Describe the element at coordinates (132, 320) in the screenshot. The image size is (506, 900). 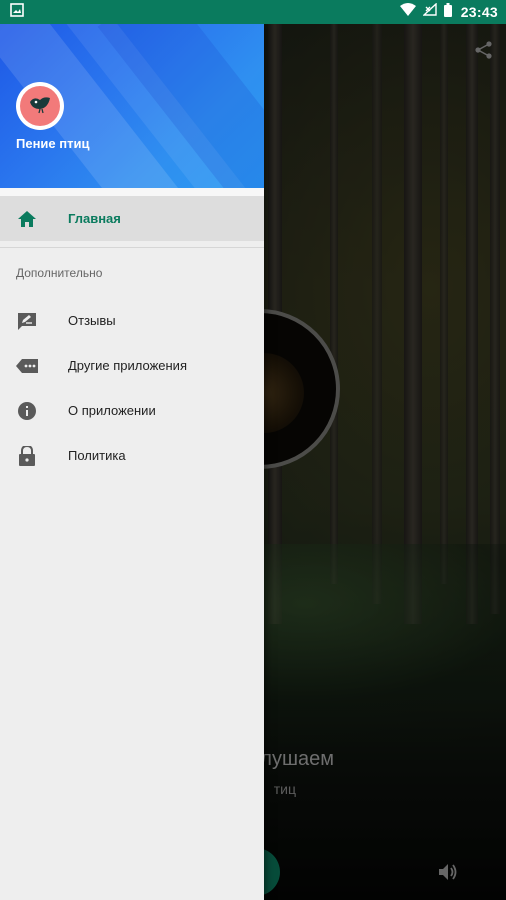
I see `menu-item-feedback: Отзывы` at that location.